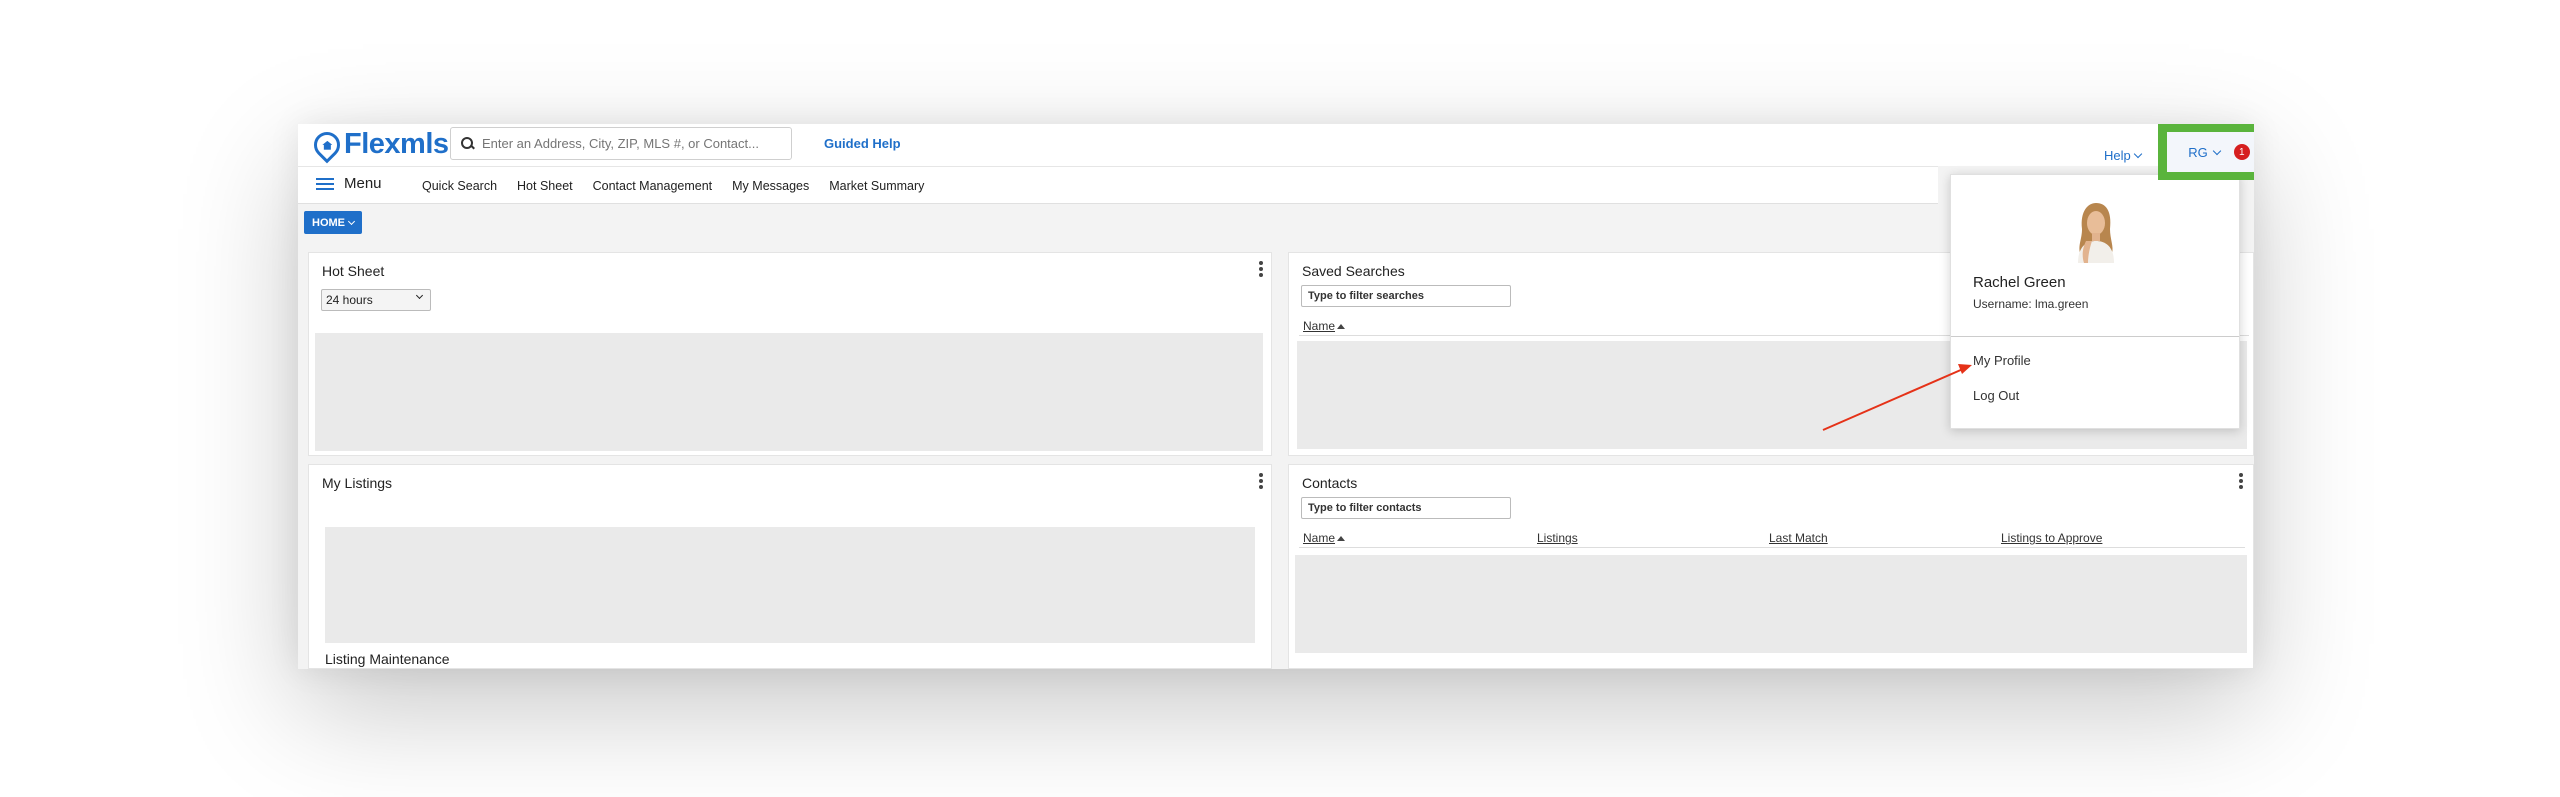 This screenshot has width=2560, height=797. What do you see at coordinates (2002, 360) in the screenshot?
I see `menu-item-my-profile: My Profile` at bounding box center [2002, 360].